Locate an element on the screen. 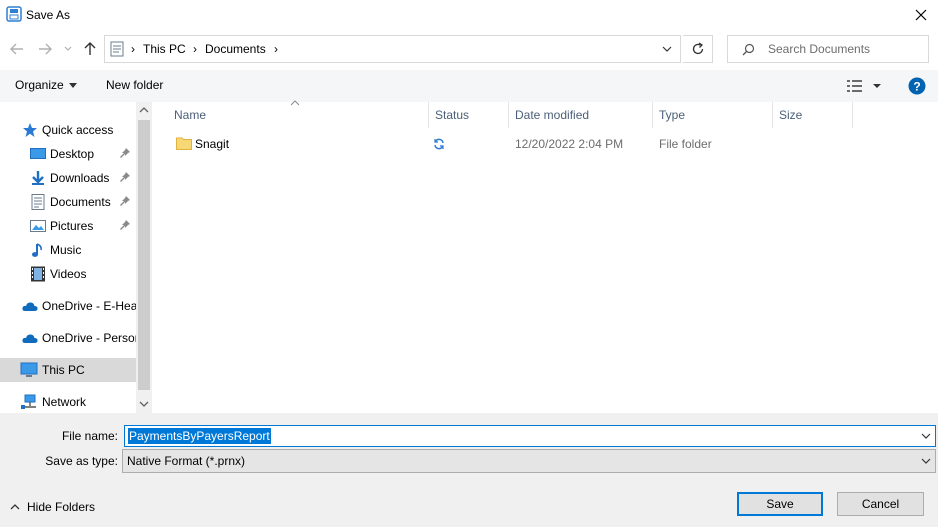  sidebar-item-quick-access: Quick access is located at coordinates (68, 130).